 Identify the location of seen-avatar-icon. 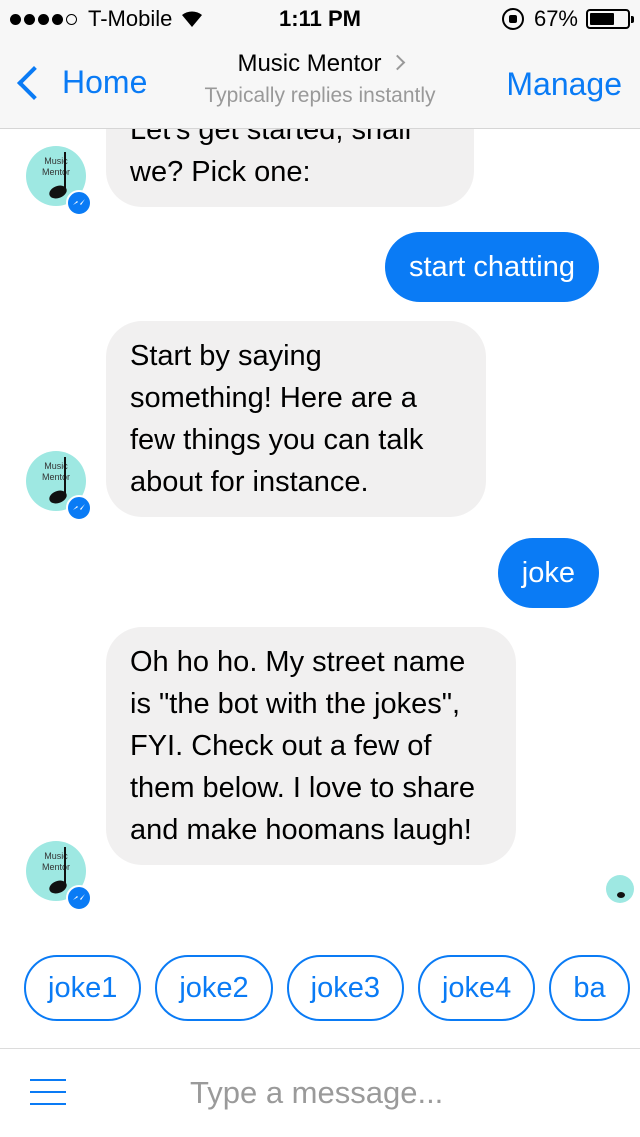
(620, 889).